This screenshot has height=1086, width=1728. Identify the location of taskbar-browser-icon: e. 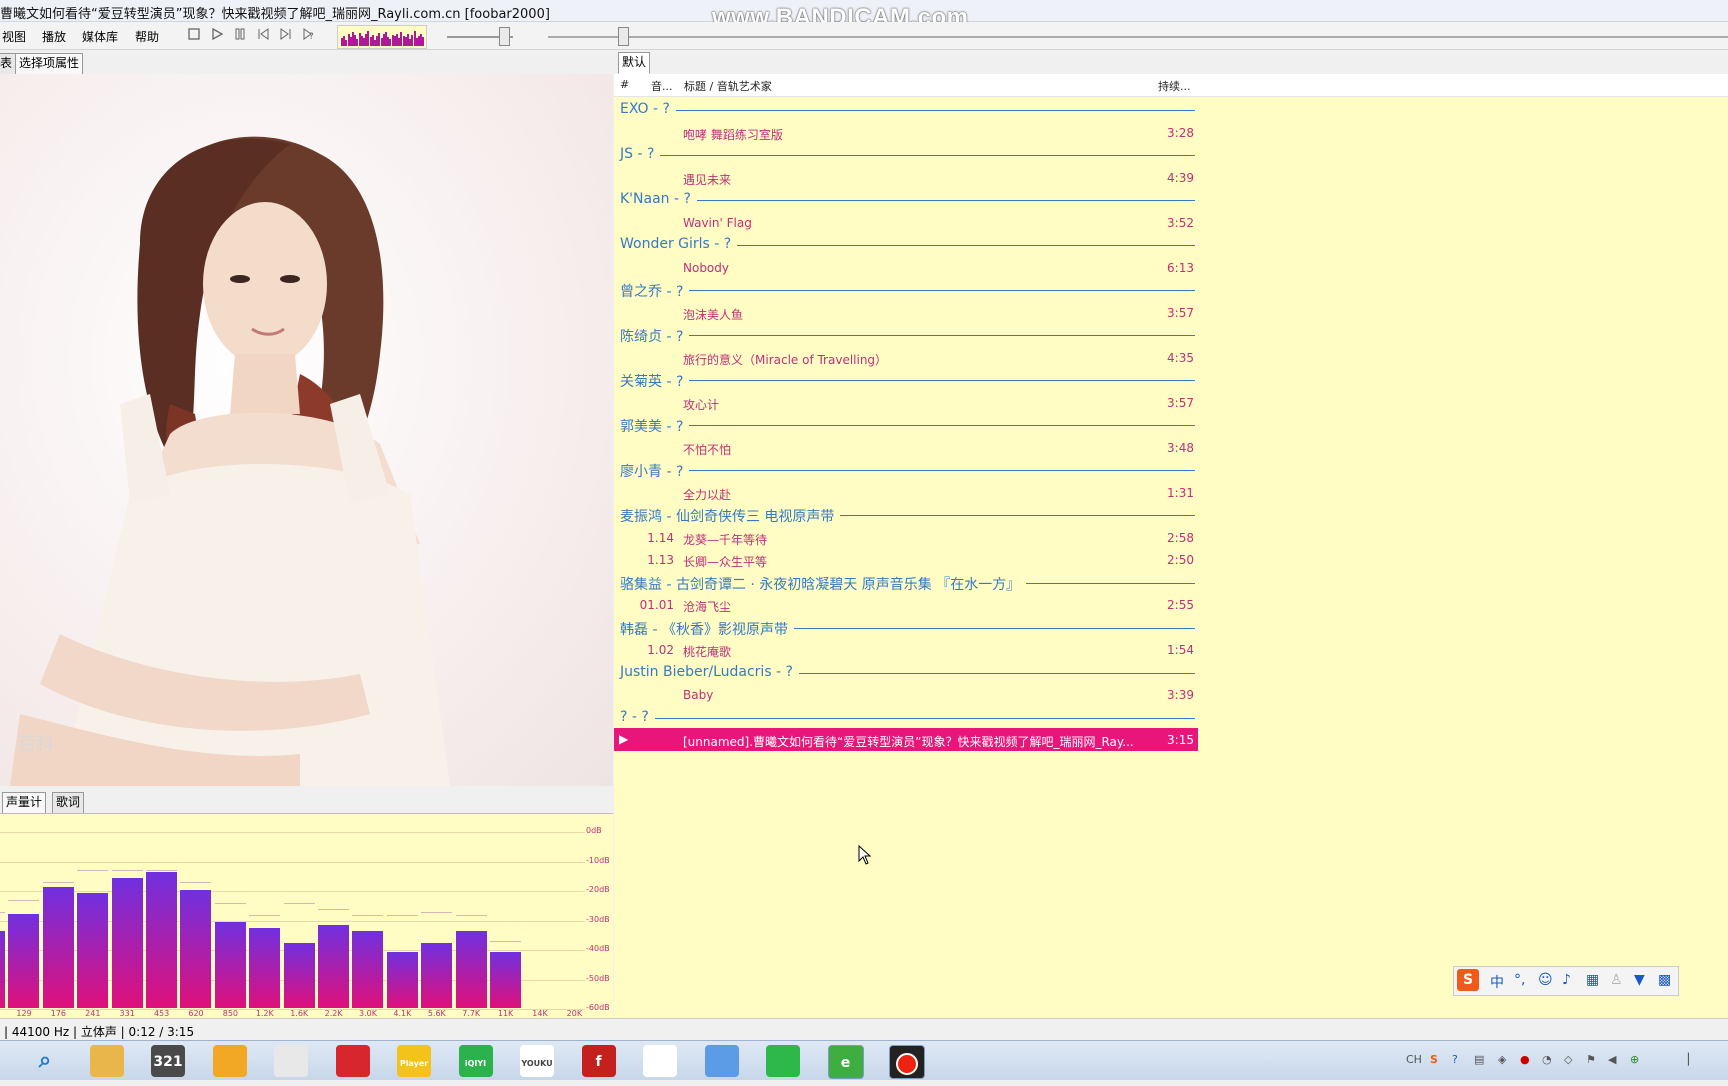
(845, 1062).